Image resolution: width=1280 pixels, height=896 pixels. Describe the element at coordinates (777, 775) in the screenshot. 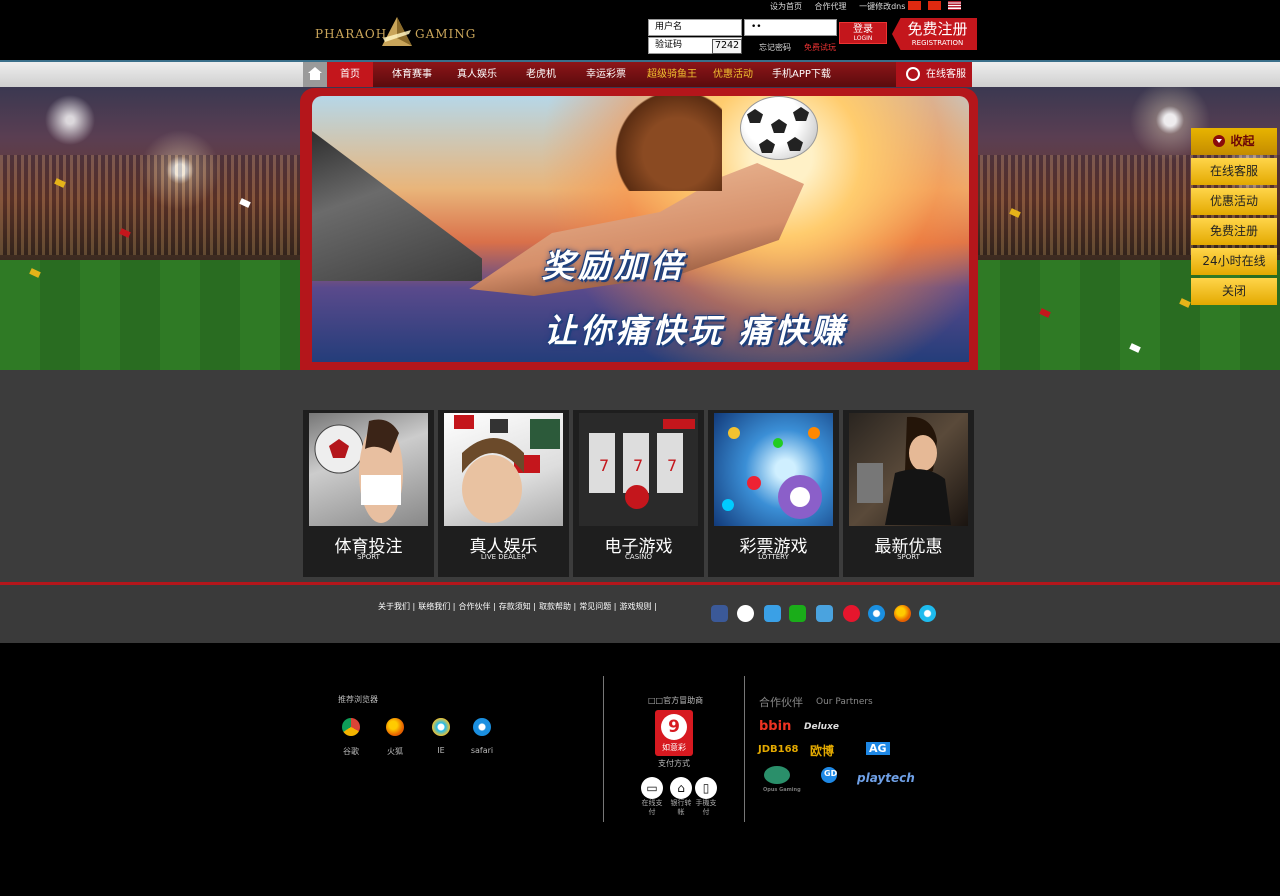

I see `opus-gaming-logo` at that location.